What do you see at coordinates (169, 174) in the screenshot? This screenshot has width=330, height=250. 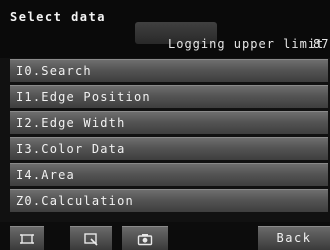 I see `list-item-area: I4.Area` at bounding box center [169, 174].